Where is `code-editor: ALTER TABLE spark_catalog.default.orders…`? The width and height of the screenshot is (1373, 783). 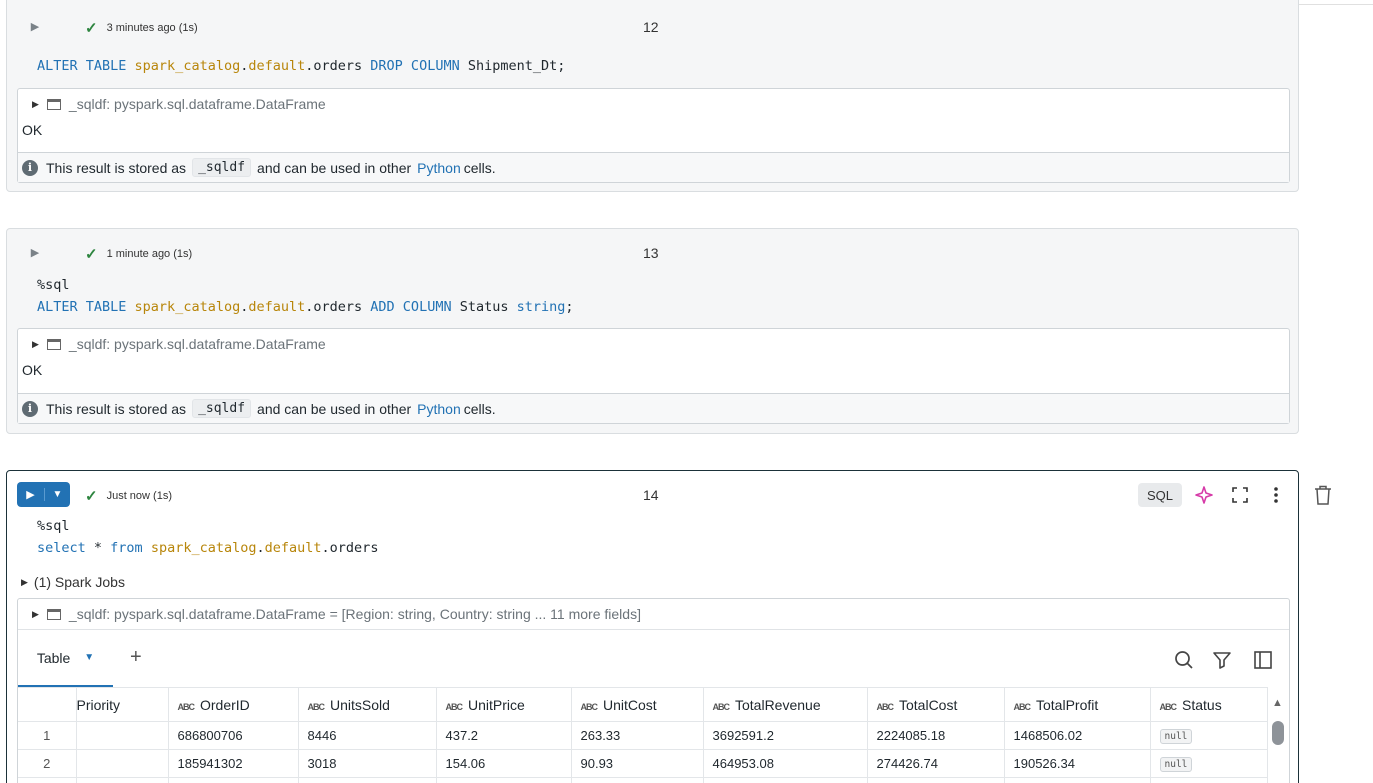 code-editor: ALTER TABLE spark_catalog.default.orders… is located at coordinates (301, 66).